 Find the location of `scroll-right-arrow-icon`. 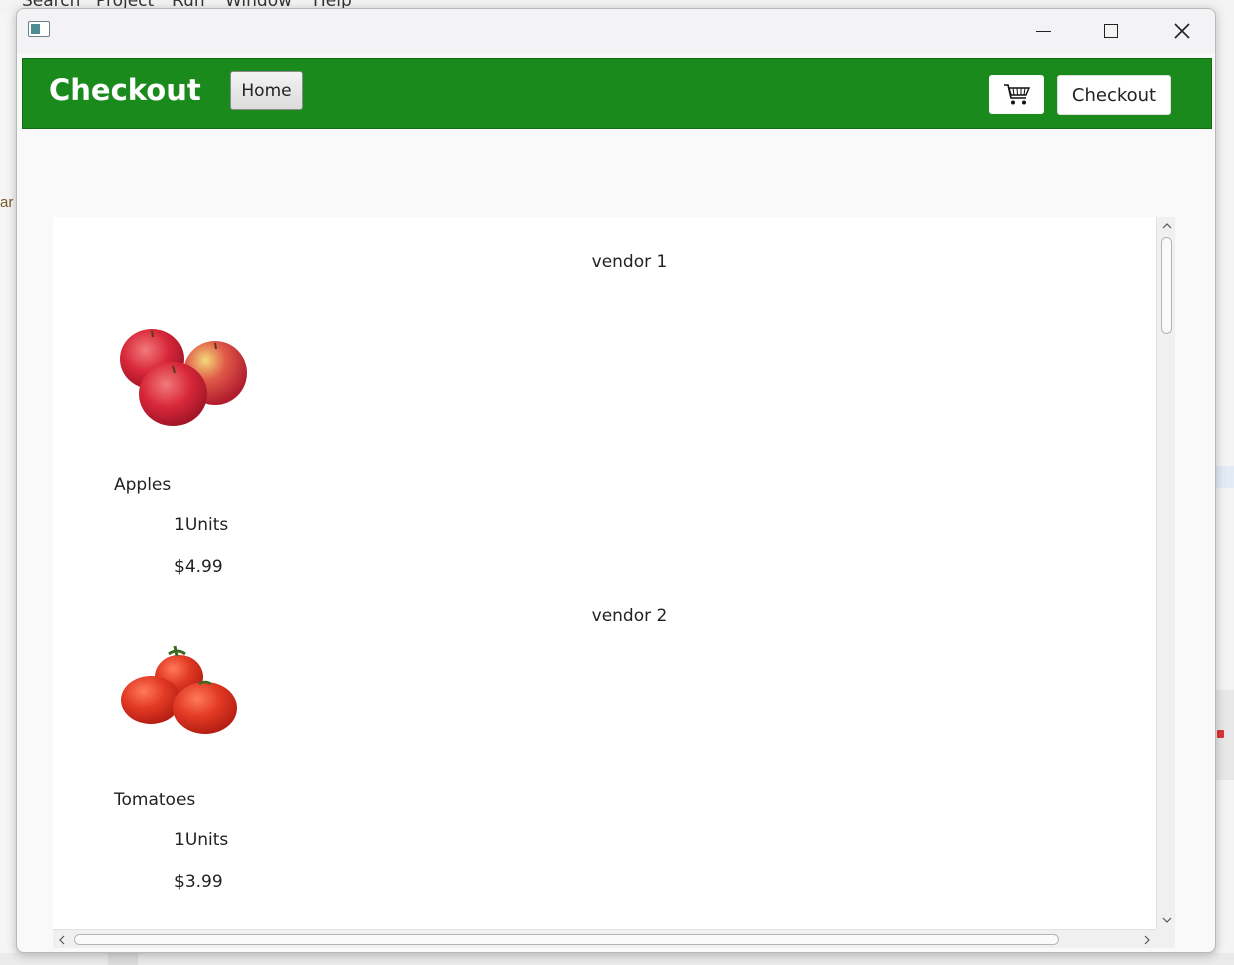

scroll-right-arrow-icon is located at coordinates (1147, 939).